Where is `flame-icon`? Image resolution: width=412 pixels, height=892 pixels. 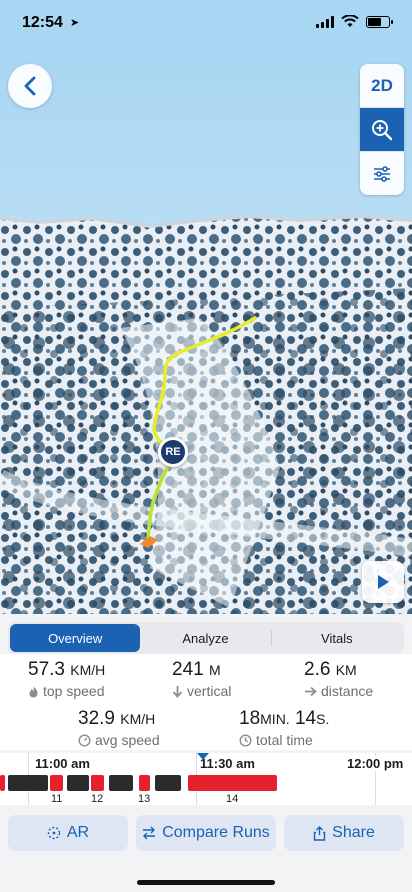 flame-icon is located at coordinates (33, 691).